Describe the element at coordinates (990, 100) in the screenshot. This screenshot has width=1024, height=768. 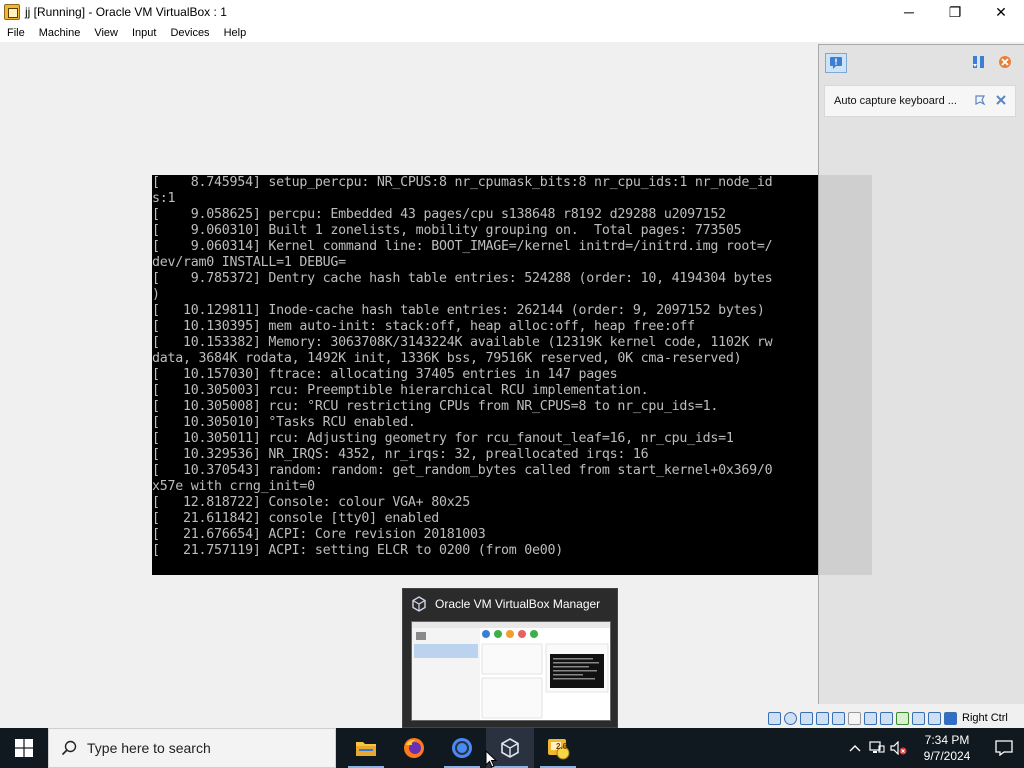
I see `notification-item-actions` at that location.